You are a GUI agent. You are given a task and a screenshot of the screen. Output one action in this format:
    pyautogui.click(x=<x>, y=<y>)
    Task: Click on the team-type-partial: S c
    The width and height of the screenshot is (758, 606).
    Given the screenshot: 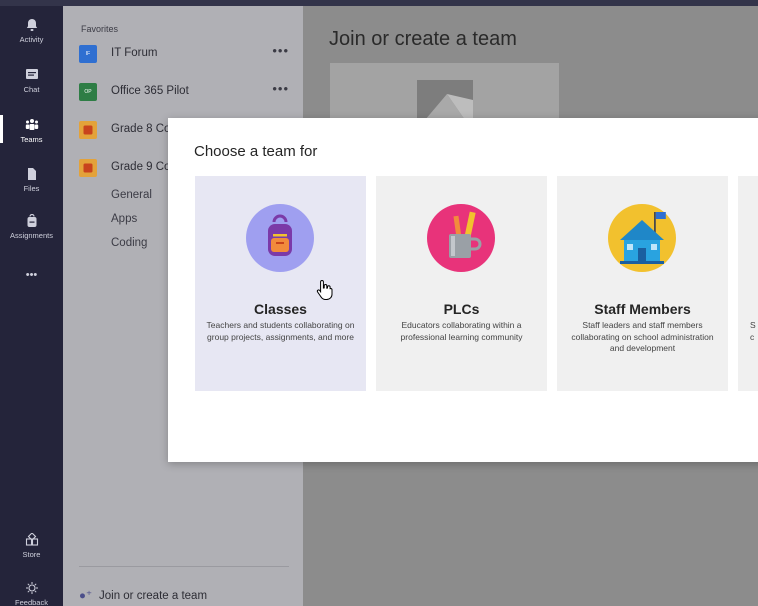 What is the action you would take?
    pyautogui.click(x=748, y=283)
    